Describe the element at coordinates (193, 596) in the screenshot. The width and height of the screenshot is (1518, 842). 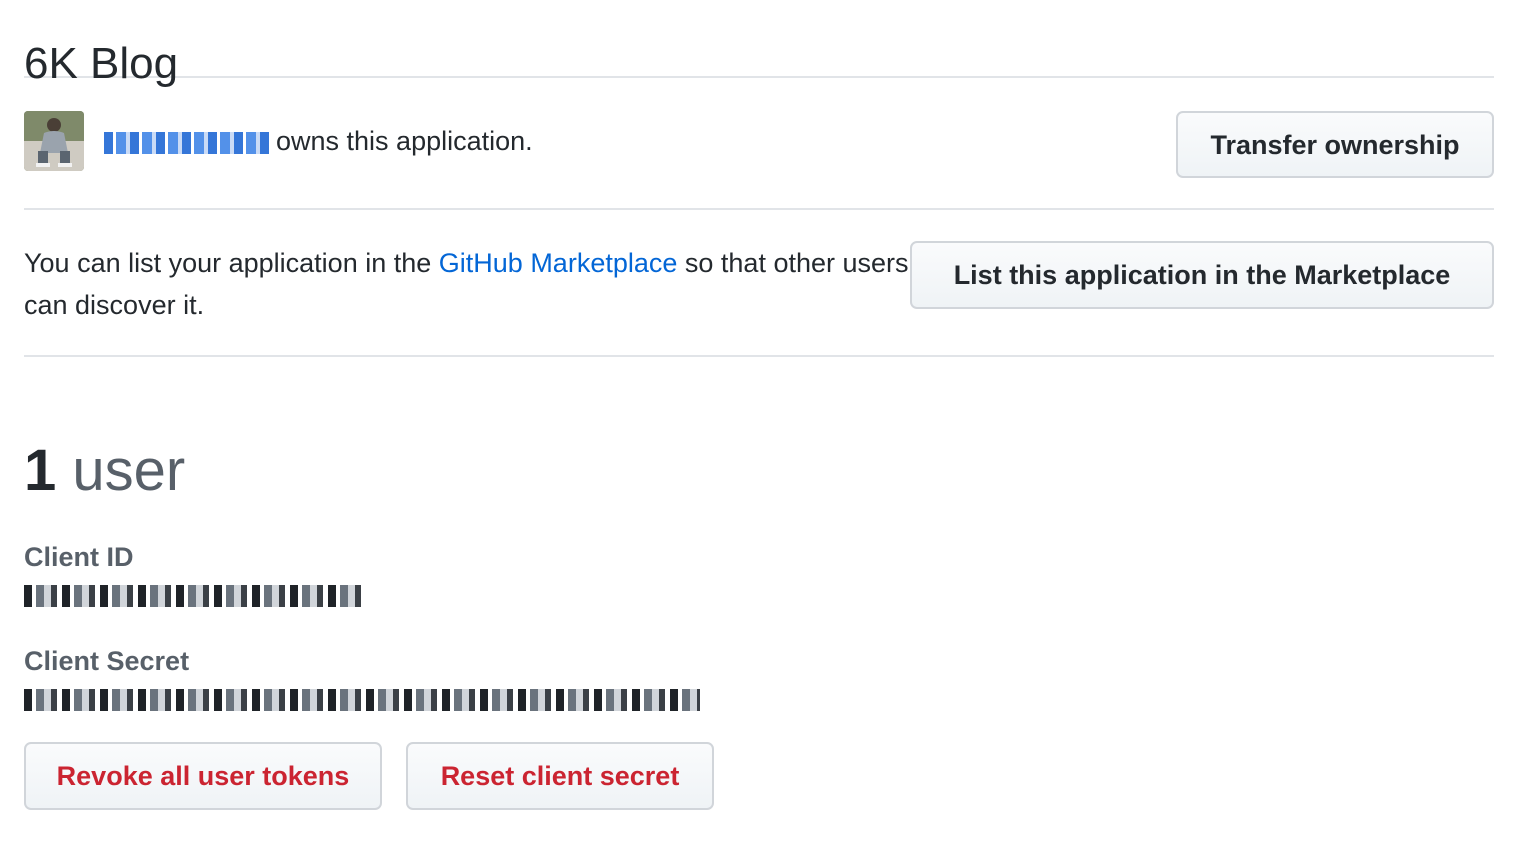
I see `client-id-value-redacted` at that location.